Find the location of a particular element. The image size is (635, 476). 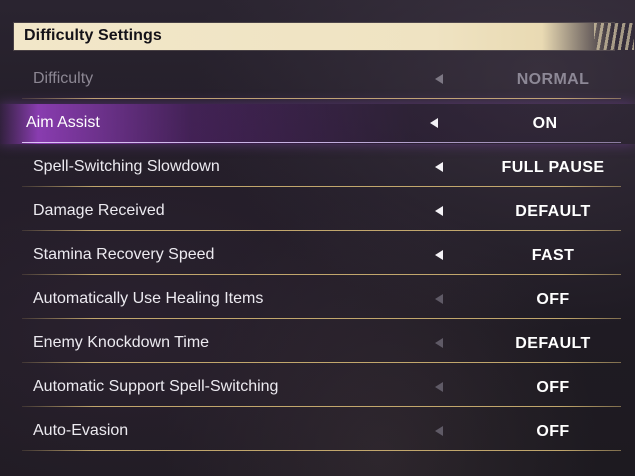

setting-value: FAST is located at coordinates (553, 255).